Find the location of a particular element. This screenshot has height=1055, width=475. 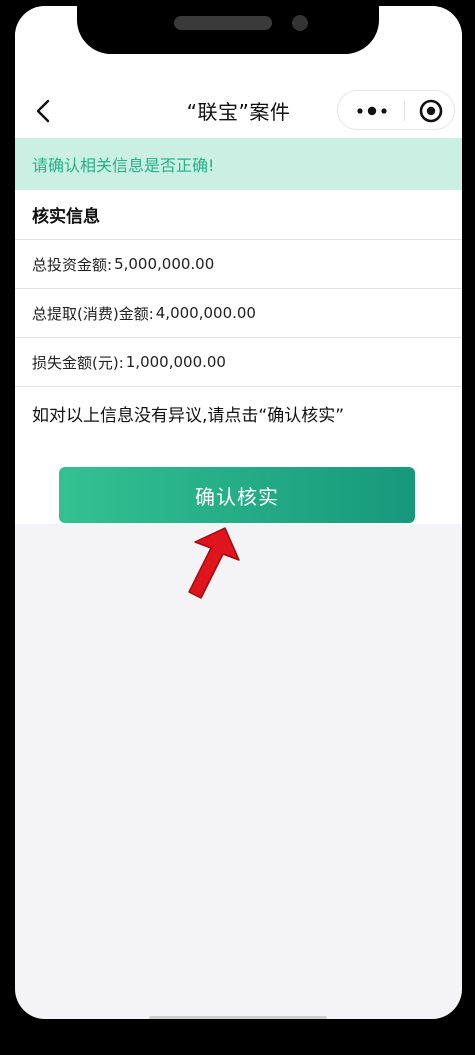

speaker-grille is located at coordinates (223, 23).